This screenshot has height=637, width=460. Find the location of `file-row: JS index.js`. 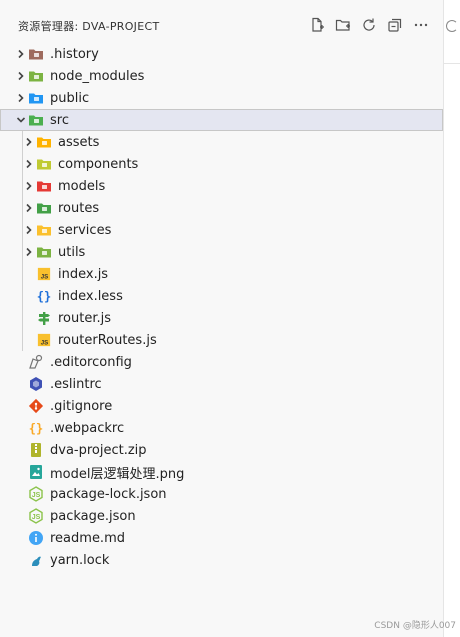

file-row: JS index.js is located at coordinates (221, 274).